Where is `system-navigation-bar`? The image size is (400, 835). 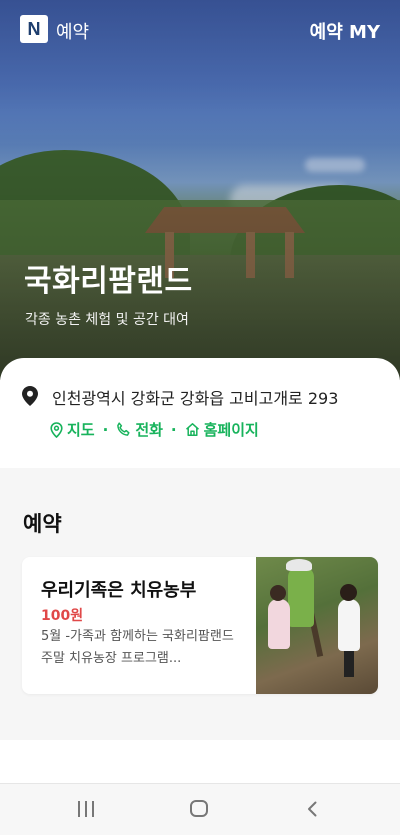 system-navigation-bar is located at coordinates (200, 809).